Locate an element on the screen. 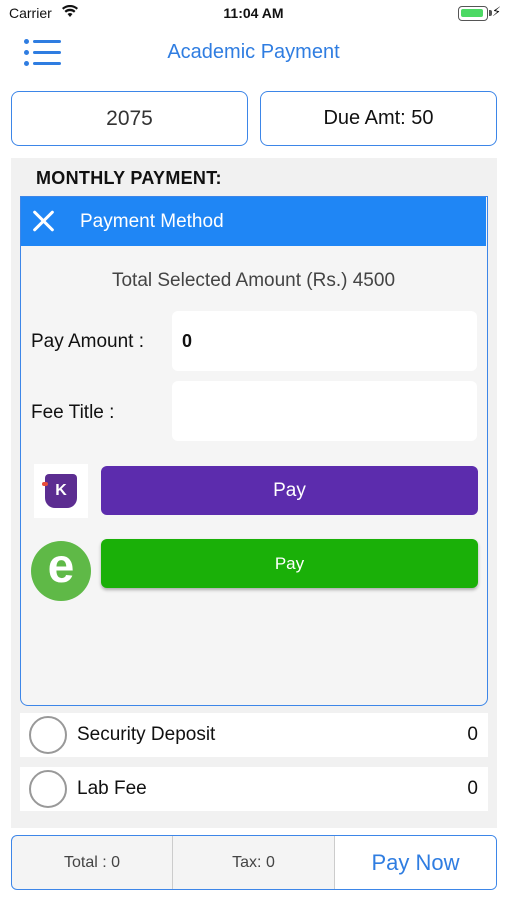 Image resolution: width=507 pixels, height=900 pixels. fee-name: Lab Fee is located at coordinates (112, 788).